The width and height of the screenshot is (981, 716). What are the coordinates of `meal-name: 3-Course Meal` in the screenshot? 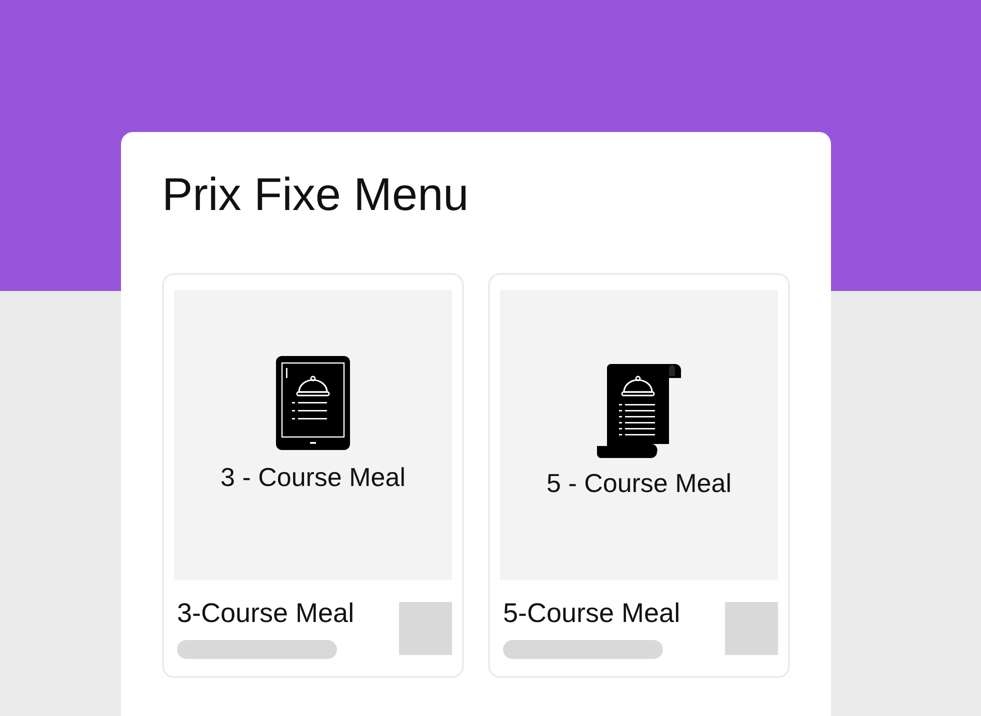 It's located at (265, 613).